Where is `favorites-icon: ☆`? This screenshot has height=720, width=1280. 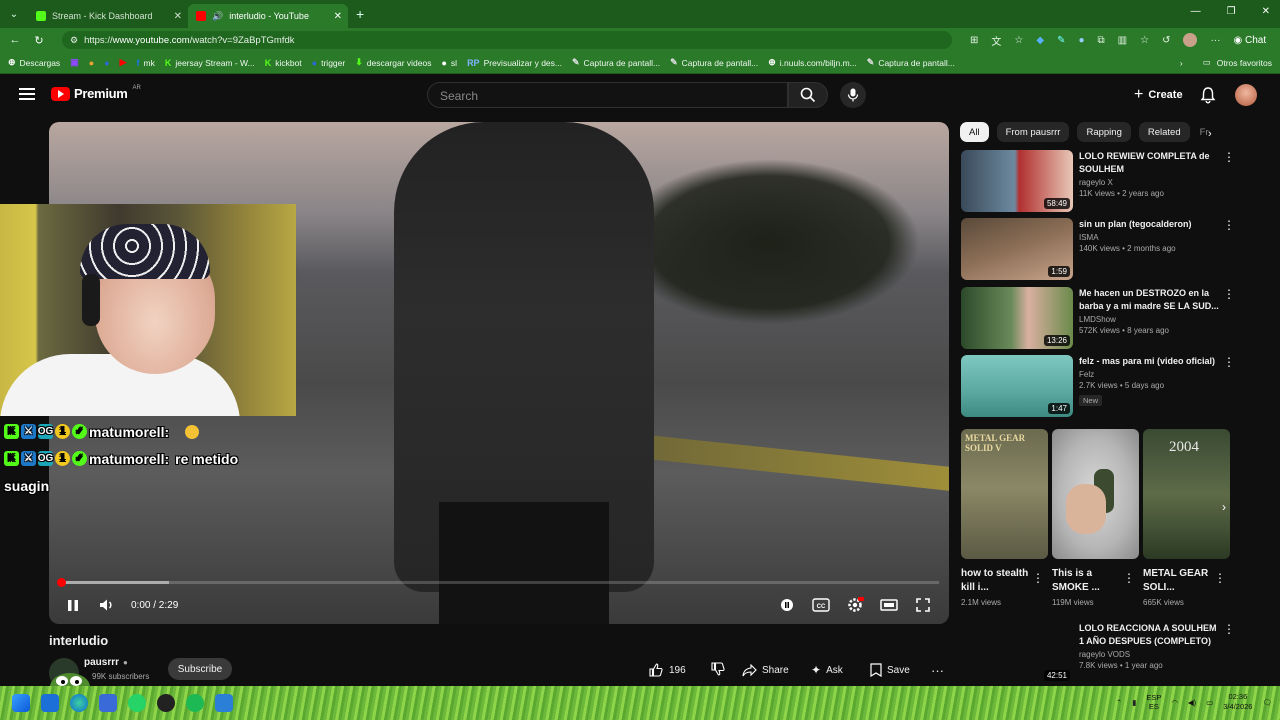
favorites-icon: ☆ is located at coordinates (1144, 40).